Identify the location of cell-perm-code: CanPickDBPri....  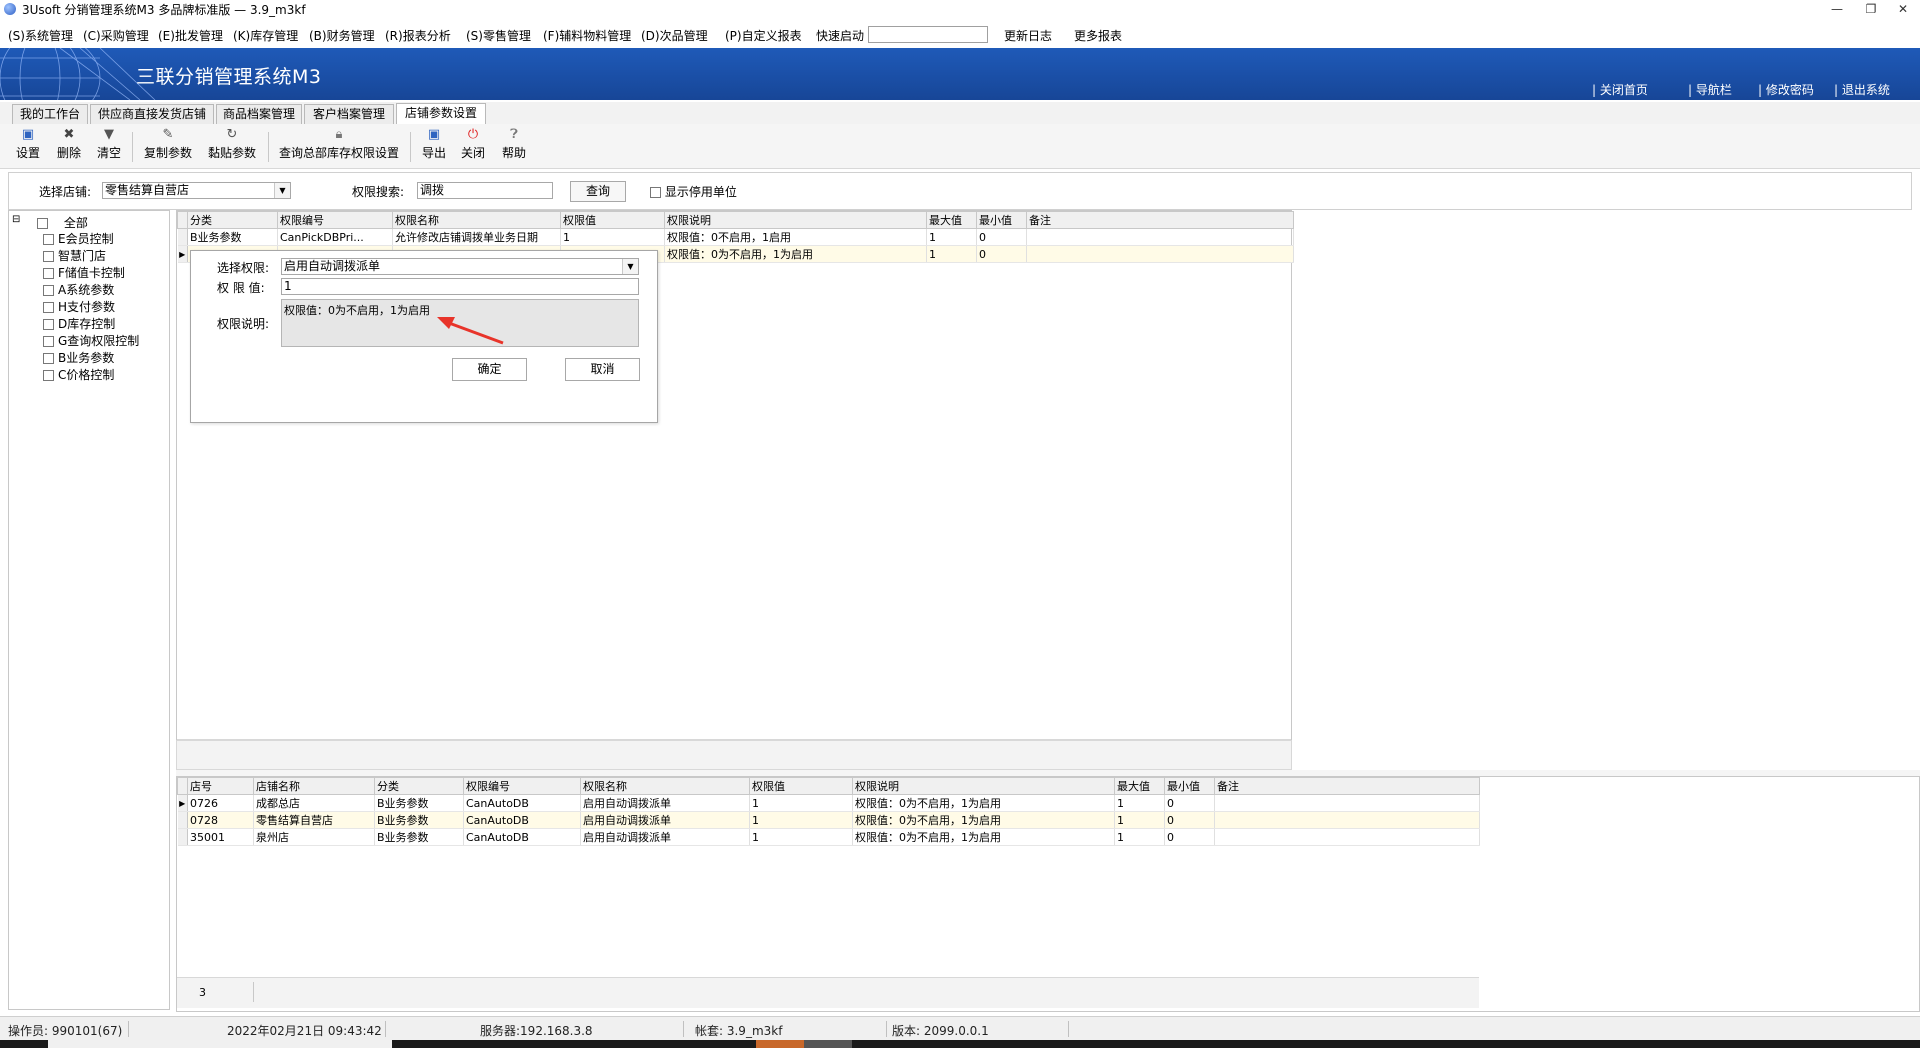
(335, 237).